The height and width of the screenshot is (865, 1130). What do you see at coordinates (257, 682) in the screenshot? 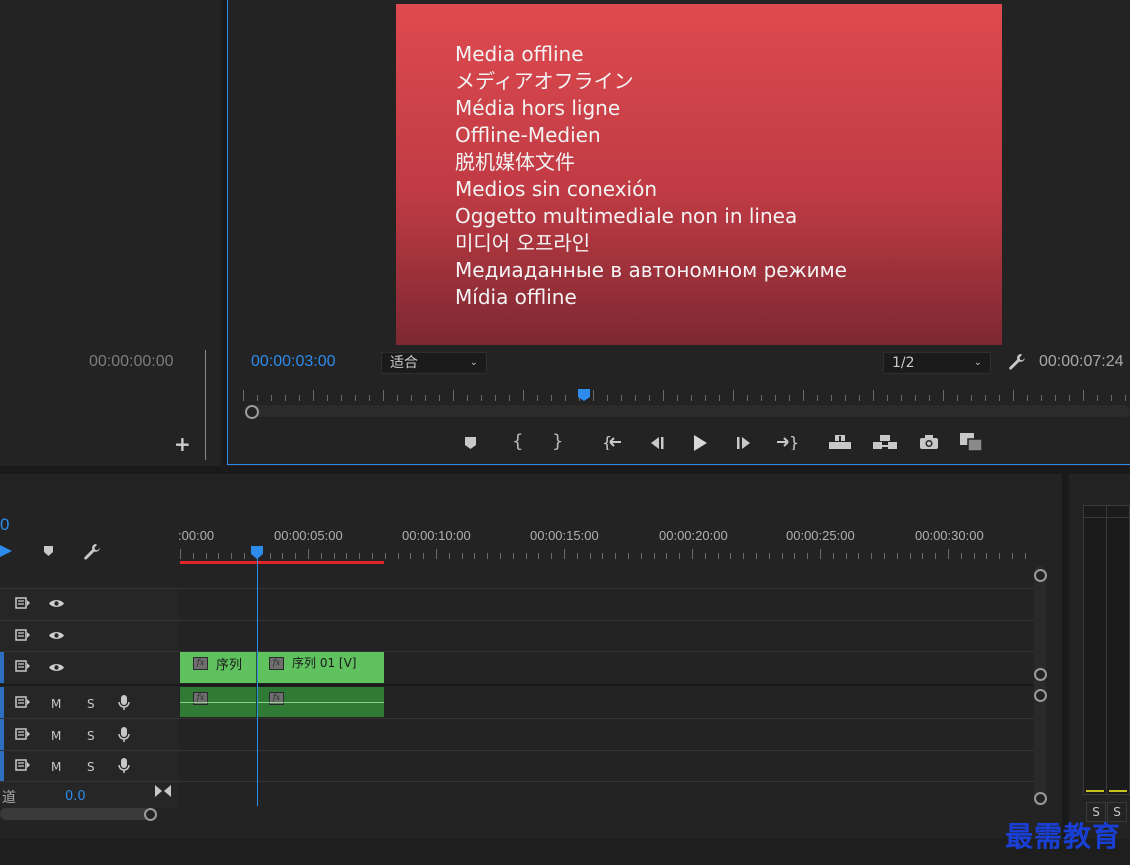
I see `timeline-playhead-line` at bounding box center [257, 682].